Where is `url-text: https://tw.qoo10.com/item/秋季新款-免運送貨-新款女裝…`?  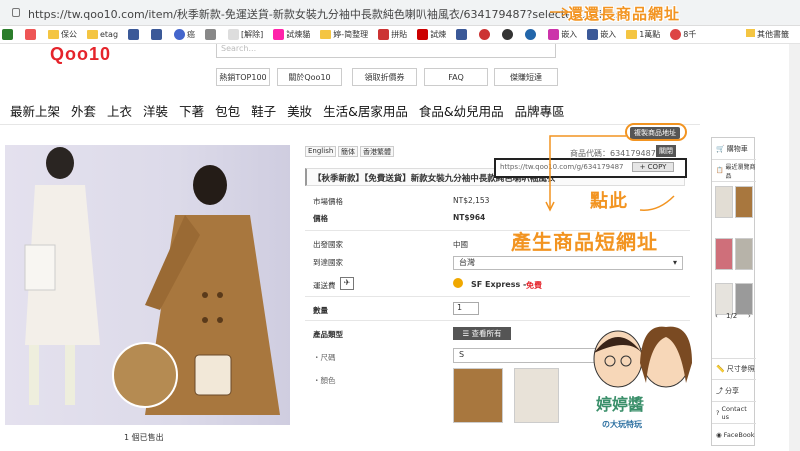 url-text: https://tw.qoo10.com/item/秋季新款-免運送貨-新款女裝… is located at coordinates (329, 14).